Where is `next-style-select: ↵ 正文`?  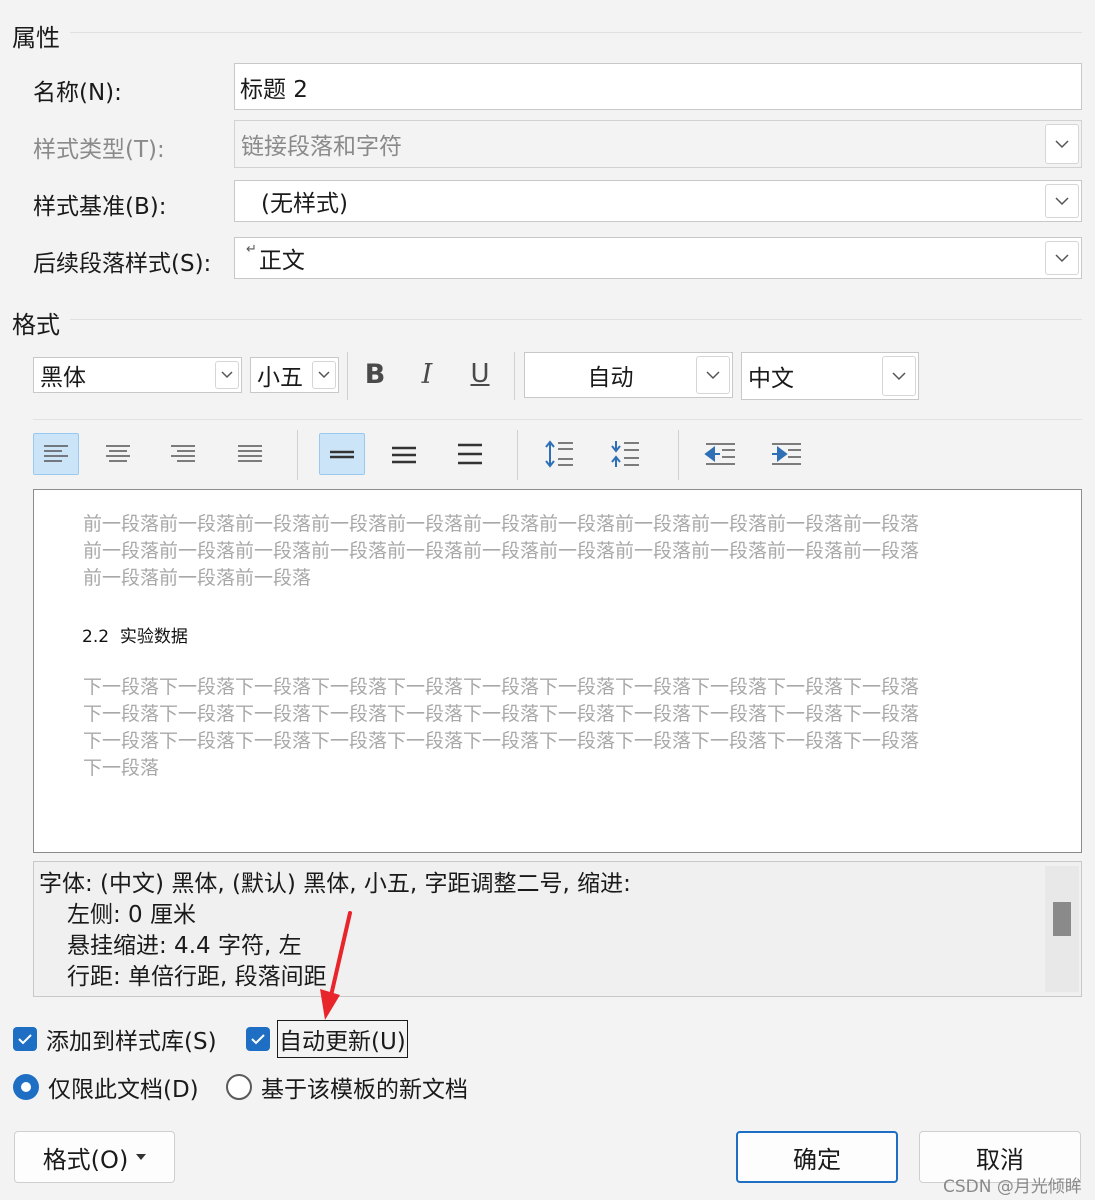 next-style-select: ↵ 正文 is located at coordinates (658, 258).